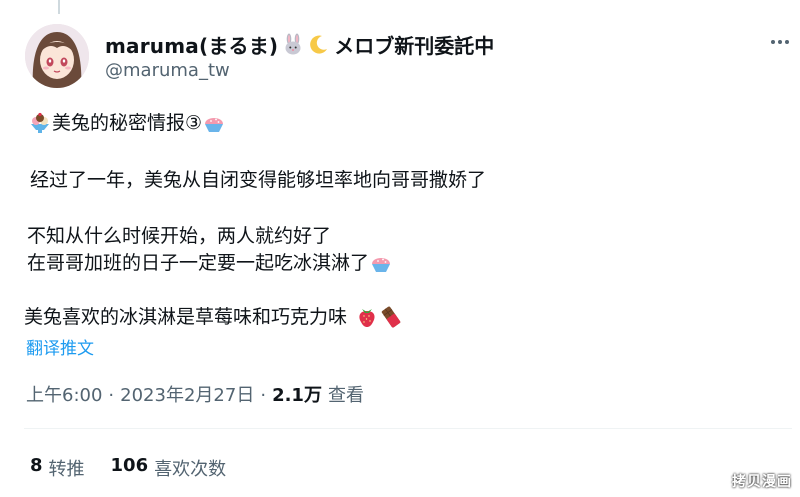 This screenshot has height=497, width=800. What do you see at coordinates (186, 317) in the screenshot?
I see `post-line-text: 美兔喜欢的冰淇淋是草莓味和巧克力味` at bounding box center [186, 317].